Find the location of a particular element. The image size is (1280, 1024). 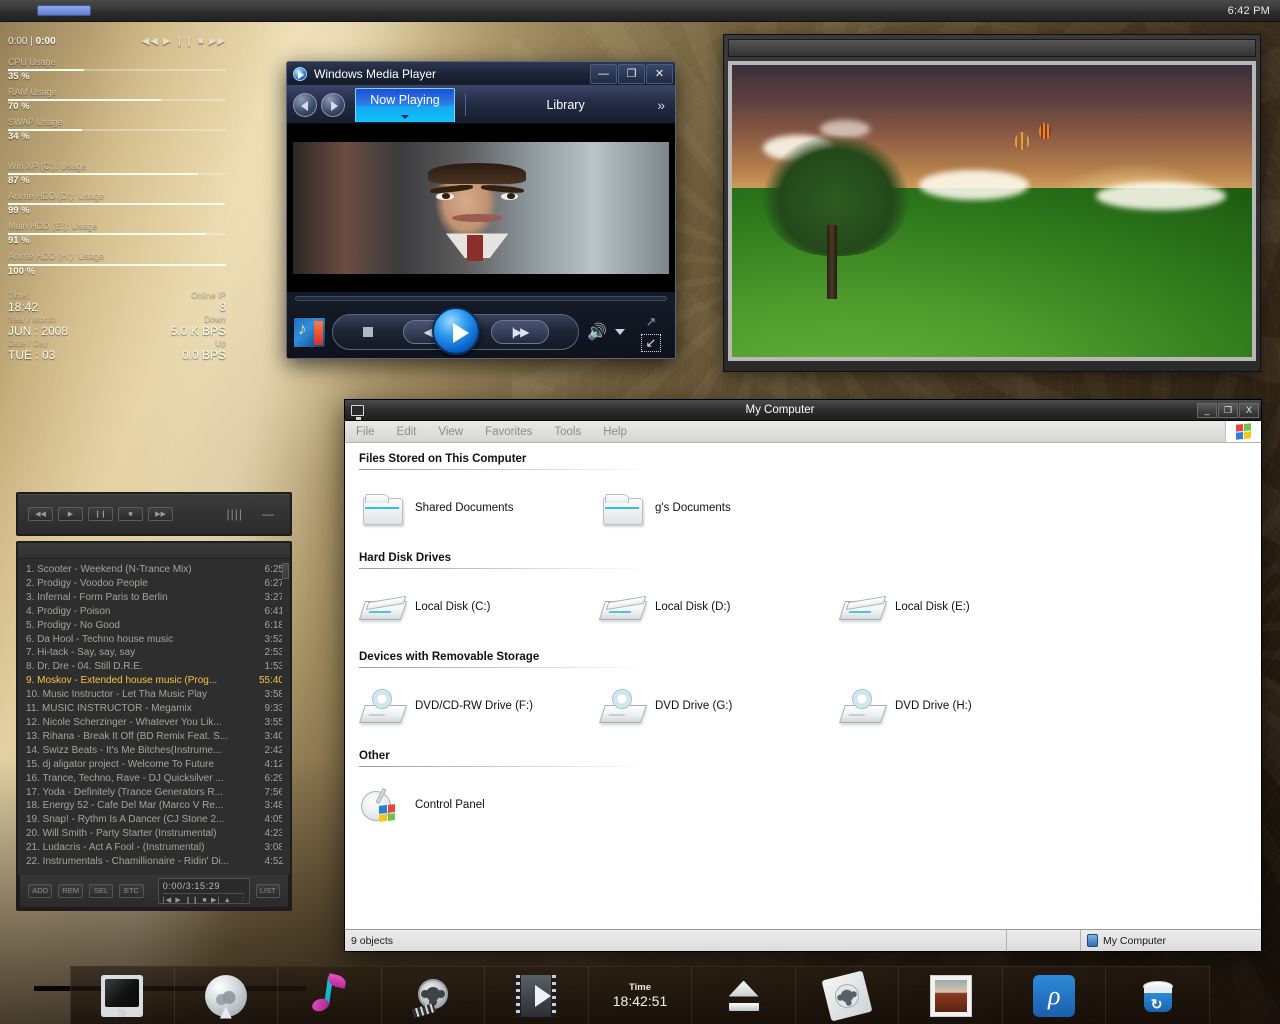

dock-item-photos is located at coordinates (951, 995).